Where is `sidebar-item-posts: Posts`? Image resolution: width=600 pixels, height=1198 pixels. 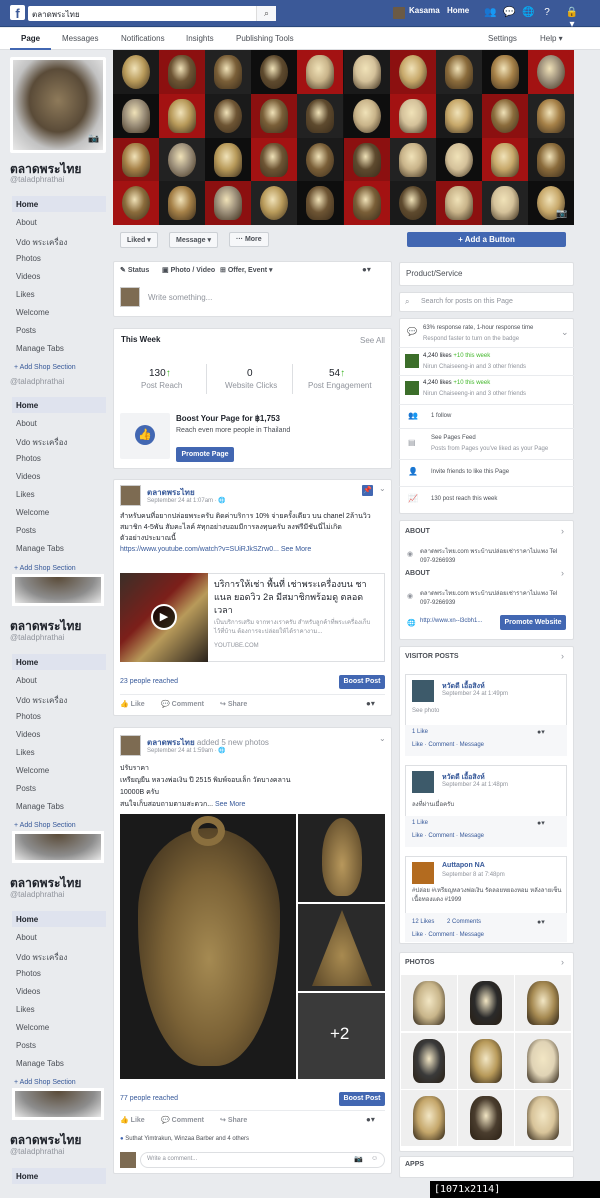 sidebar-item-posts: Posts is located at coordinates (59, 530).